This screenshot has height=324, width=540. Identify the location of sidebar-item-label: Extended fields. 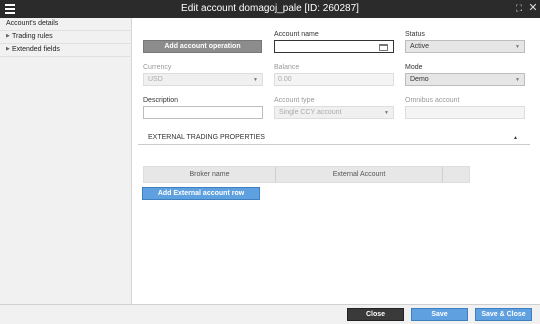
(36, 49).